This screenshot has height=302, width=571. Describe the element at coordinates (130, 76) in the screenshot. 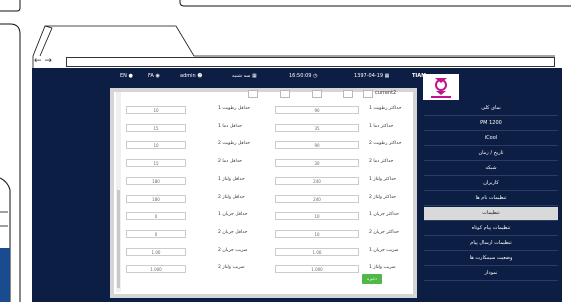

I see `radio-icon: ●` at that location.